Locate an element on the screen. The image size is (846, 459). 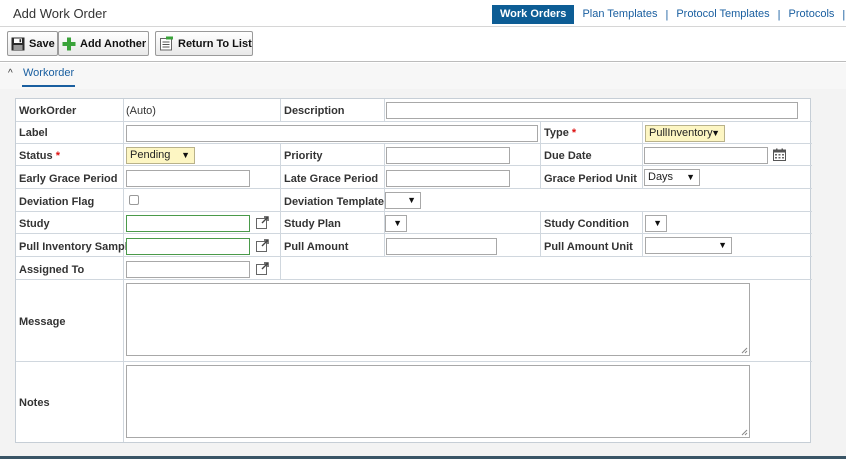
study-plan-label: Study Plan is located at coordinates (312, 224).